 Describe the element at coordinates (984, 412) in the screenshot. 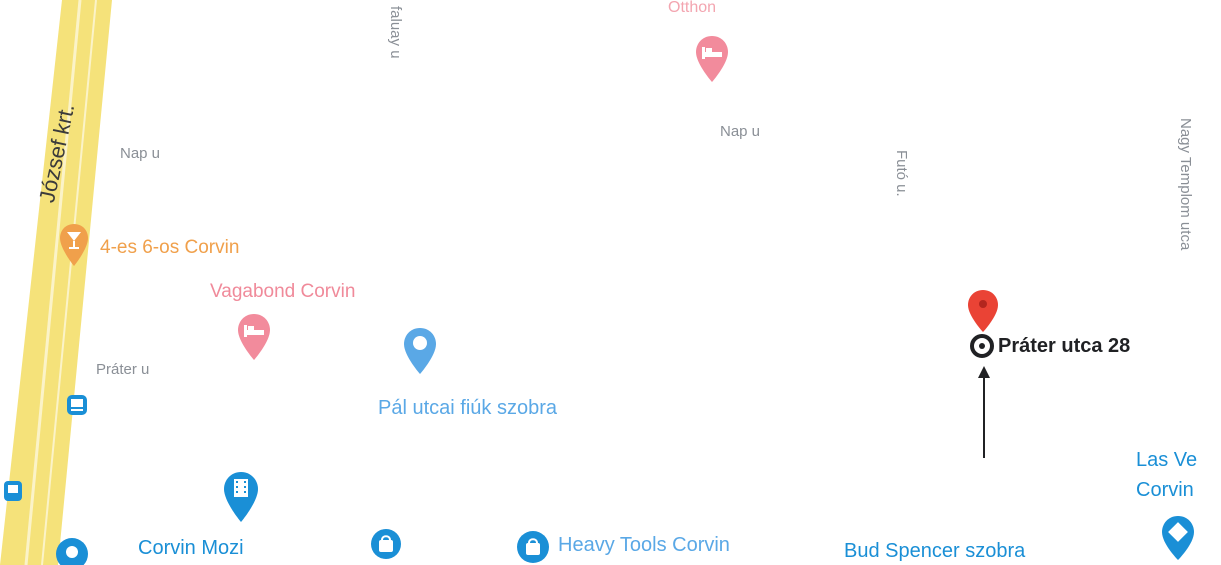

I see `arrow-up-icon` at that location.